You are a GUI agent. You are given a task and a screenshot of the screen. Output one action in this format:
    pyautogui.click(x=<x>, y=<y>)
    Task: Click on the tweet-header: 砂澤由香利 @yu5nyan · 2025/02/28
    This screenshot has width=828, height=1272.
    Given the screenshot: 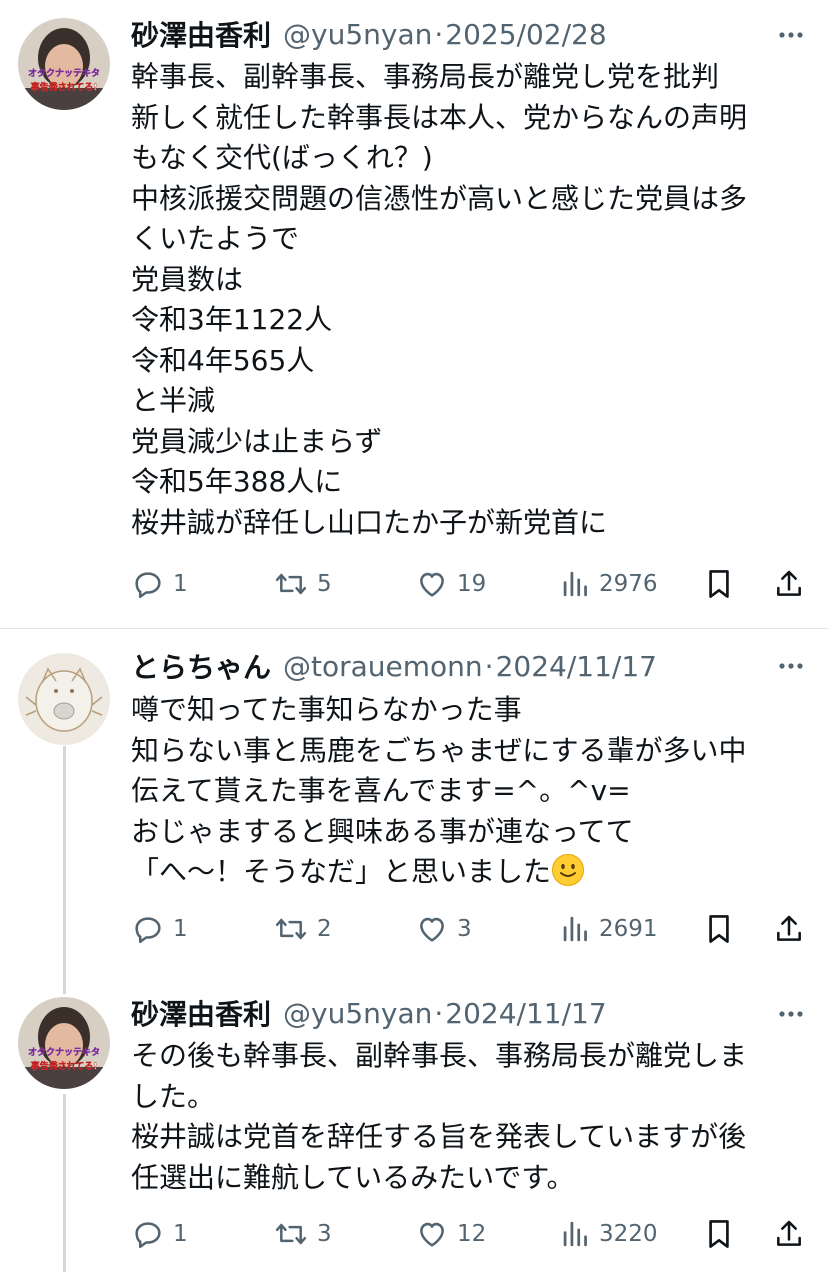 What is the action you would take?
    pyautogui.click(x=479, y=34)
    